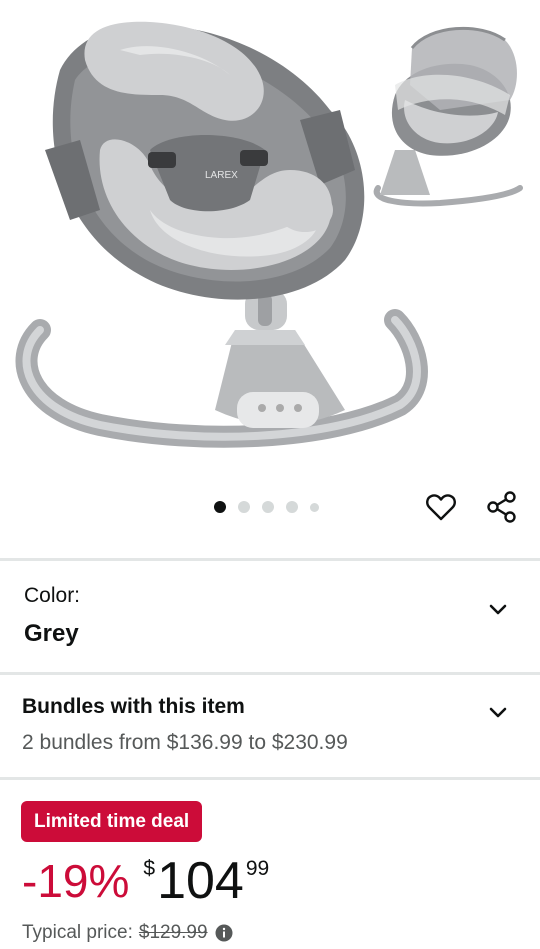  I want to click on discount-percent: -19%, so click(76, 881).